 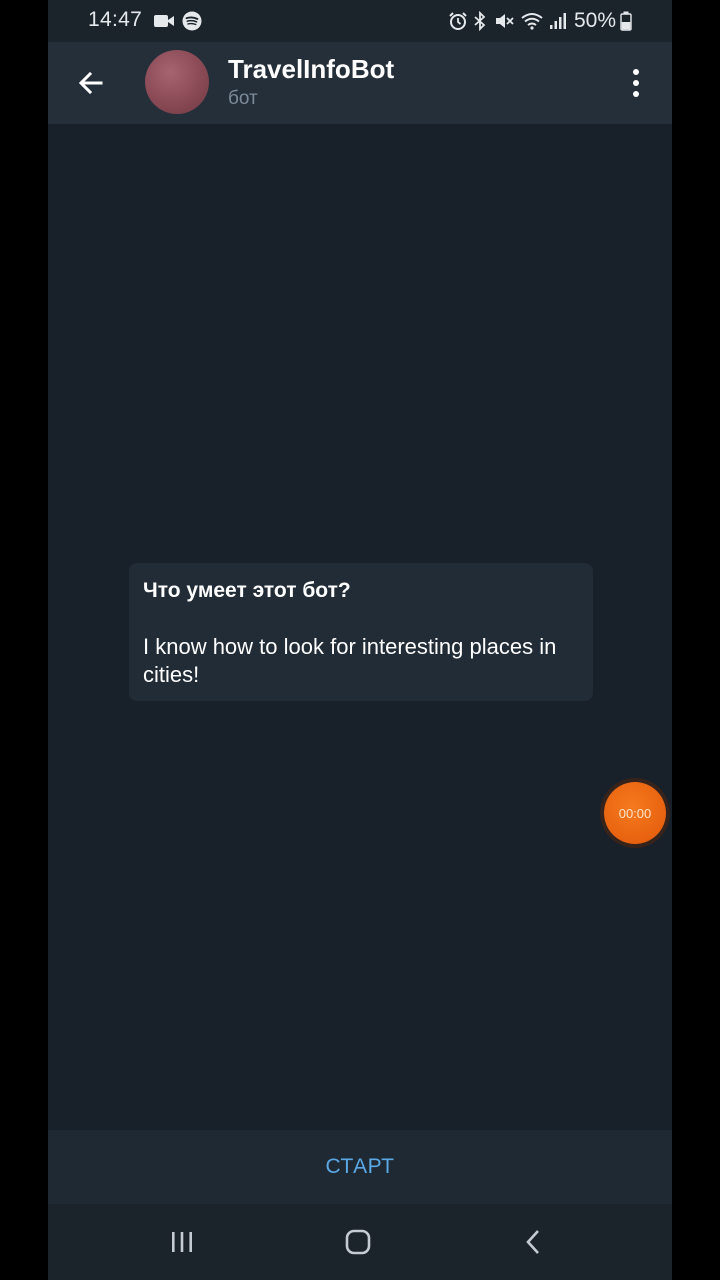 What do you see at coordinates (532, 21) in the screenshot?
I see `wifi-icon` at bounding box center [532, 21].